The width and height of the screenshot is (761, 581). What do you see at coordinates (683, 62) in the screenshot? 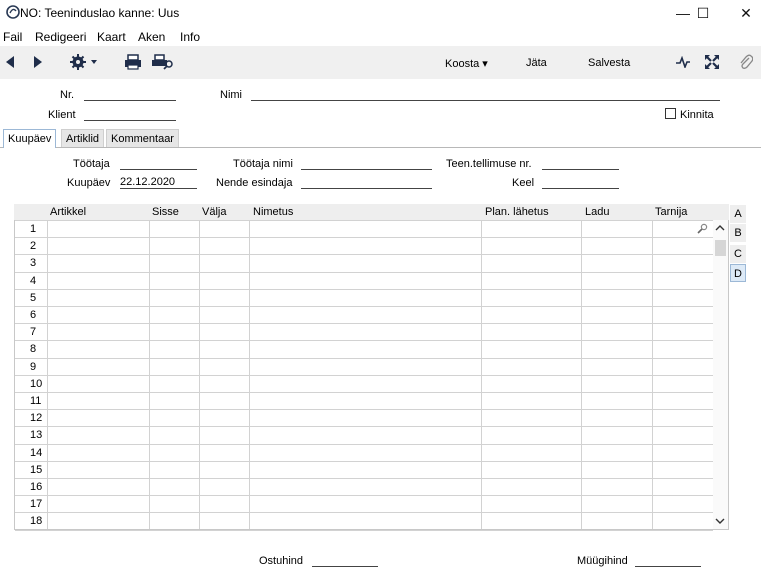
I see `activity-icon` at bounding box center [683, 62].